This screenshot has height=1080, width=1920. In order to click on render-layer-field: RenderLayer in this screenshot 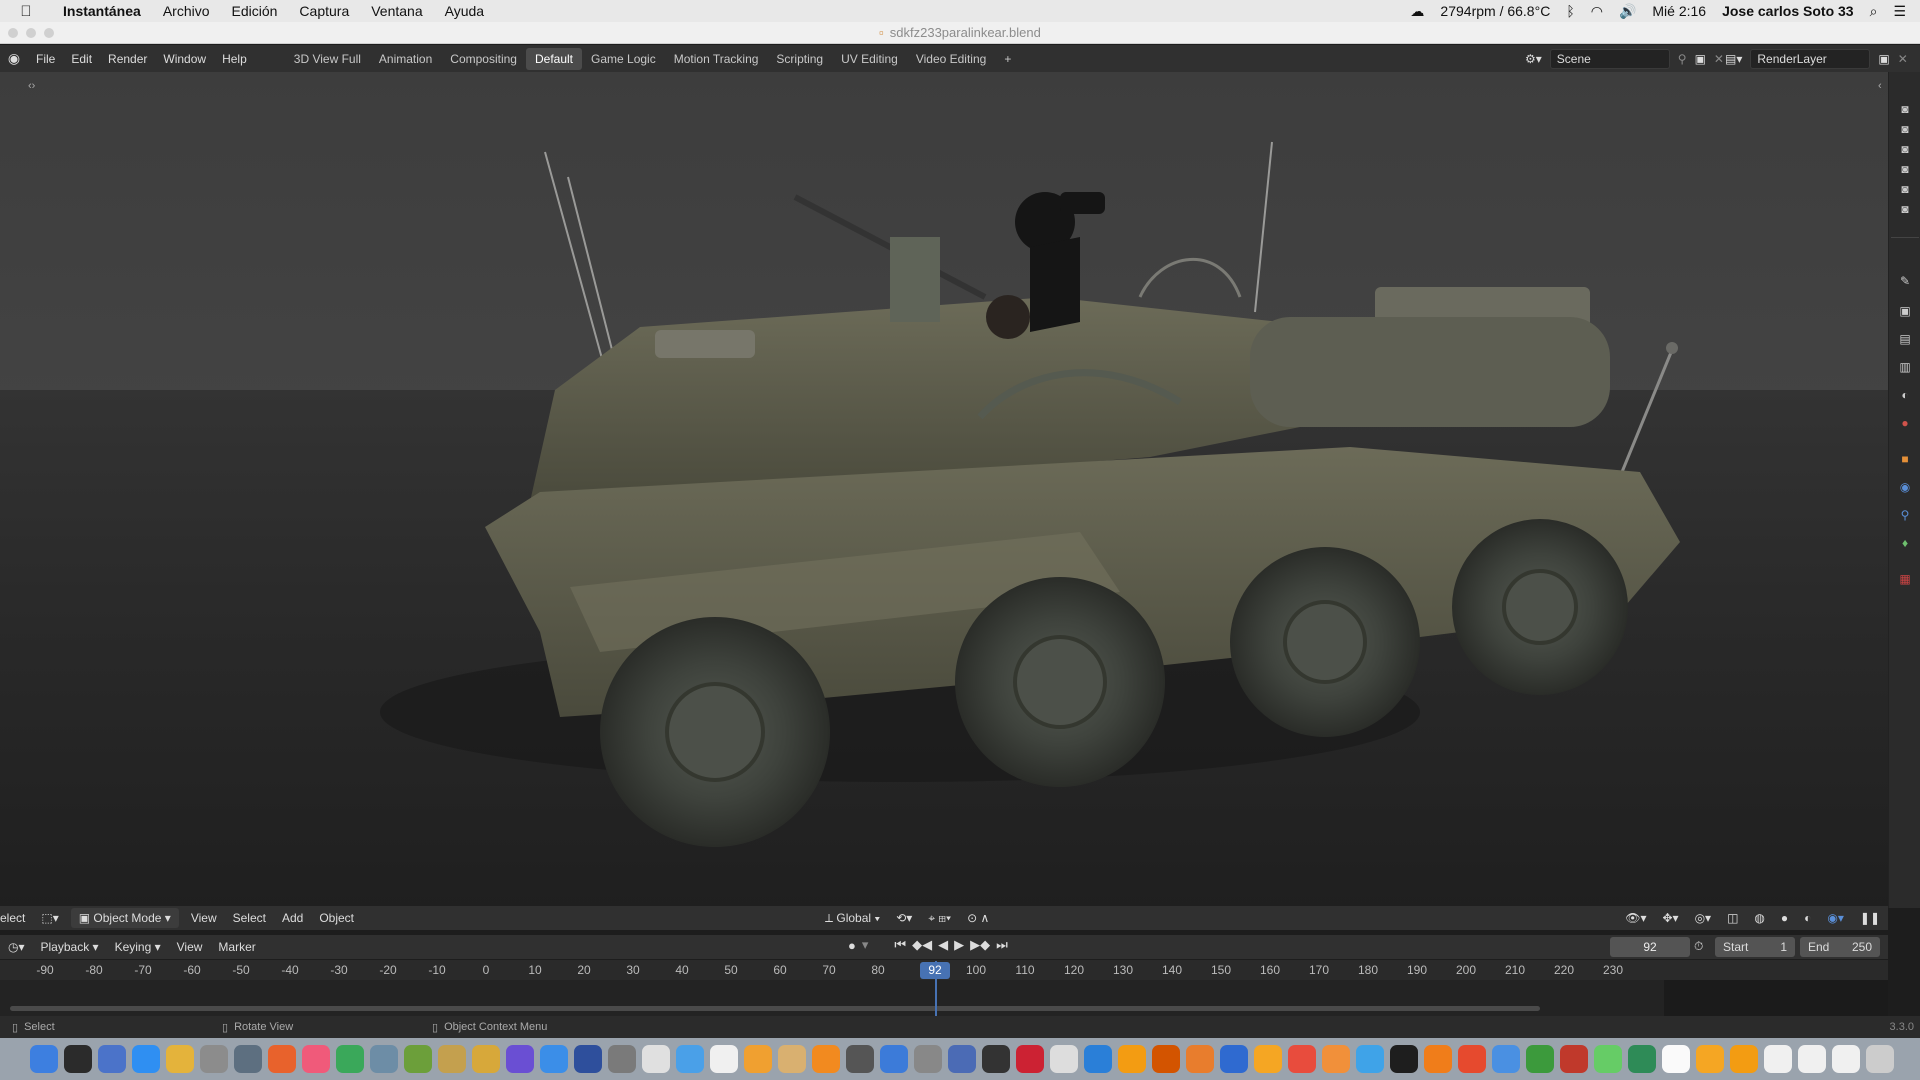, I will do `click(1810, 58)`.